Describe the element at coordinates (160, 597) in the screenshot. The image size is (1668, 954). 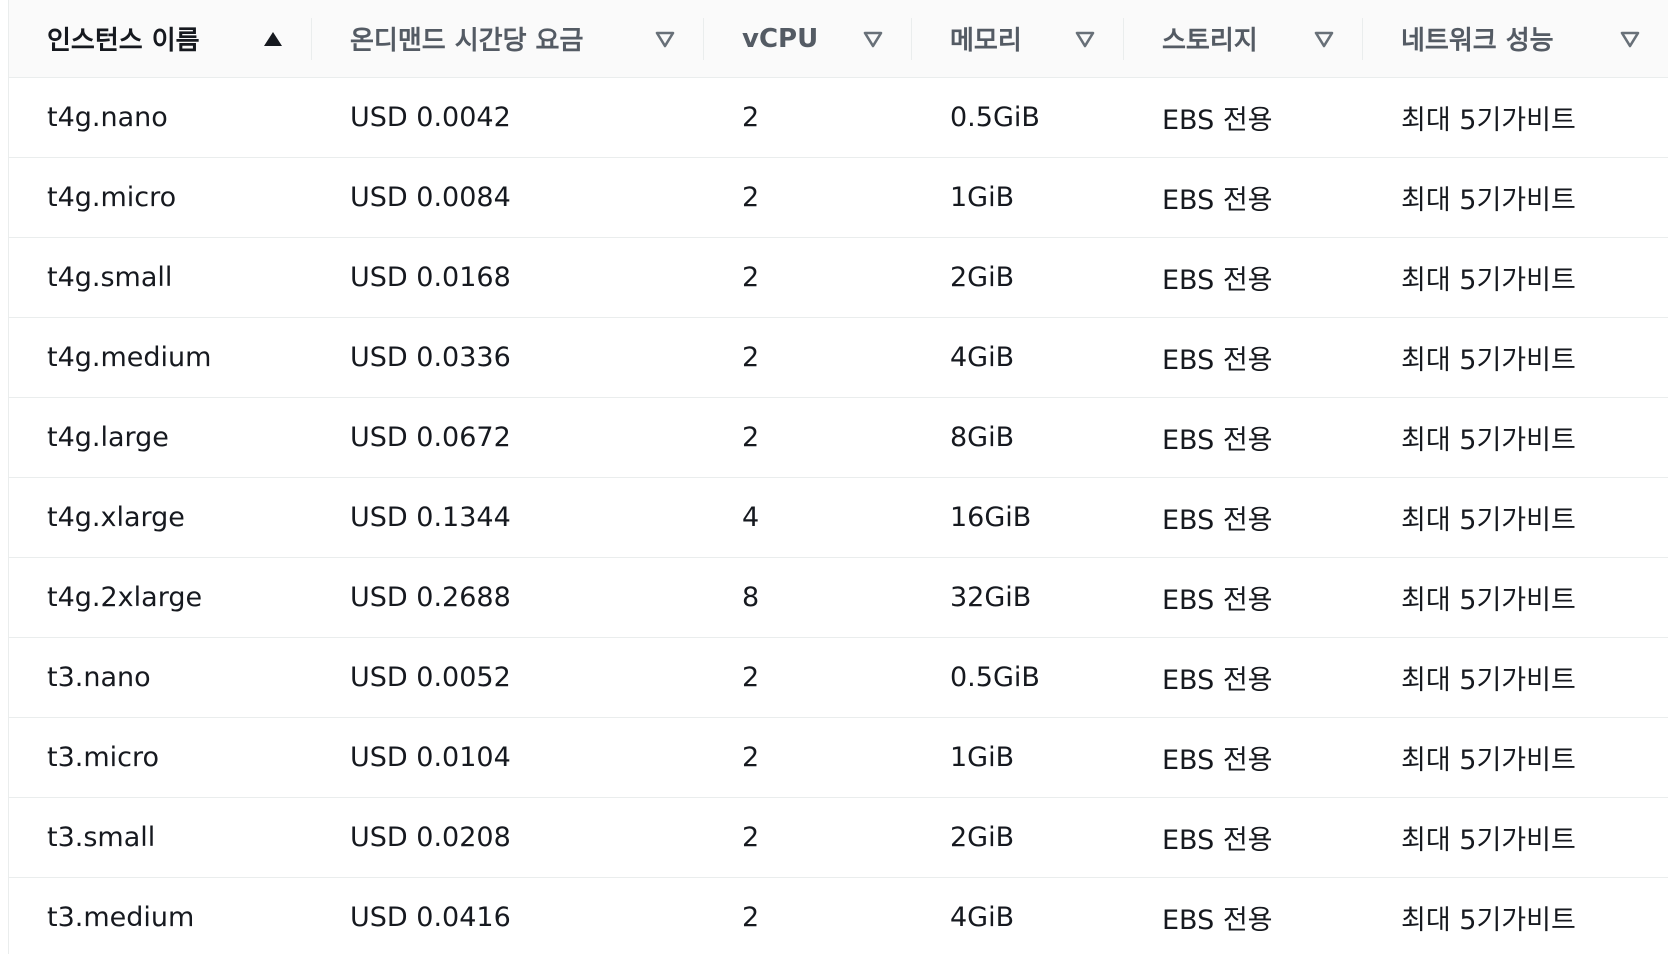
I see `cell-instance-name: t4g.2xlarge` at that location.